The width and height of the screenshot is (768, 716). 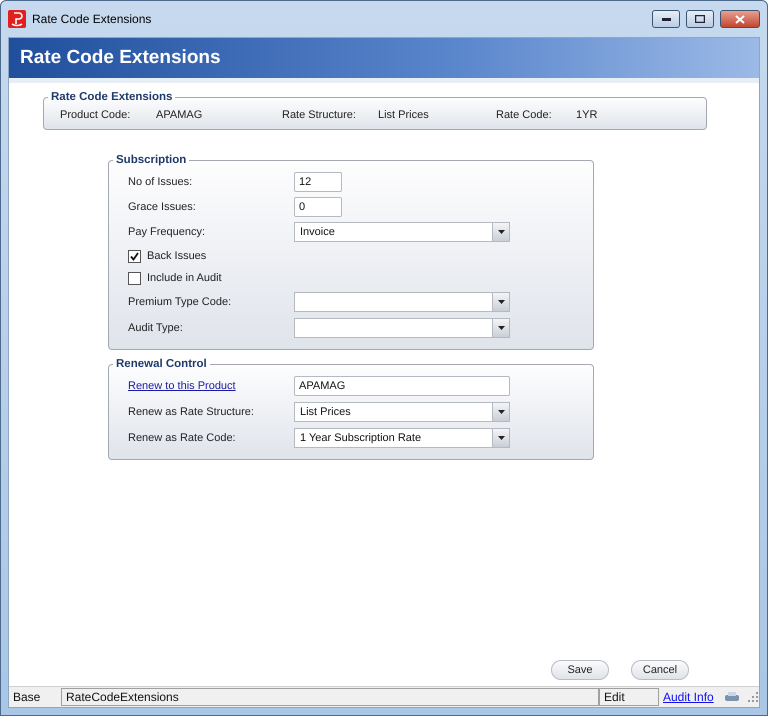 What do you see at coordinates (156, 328) in the screenshot?
I see `field-label: Audit Type:` at bounding box center [156, 328].